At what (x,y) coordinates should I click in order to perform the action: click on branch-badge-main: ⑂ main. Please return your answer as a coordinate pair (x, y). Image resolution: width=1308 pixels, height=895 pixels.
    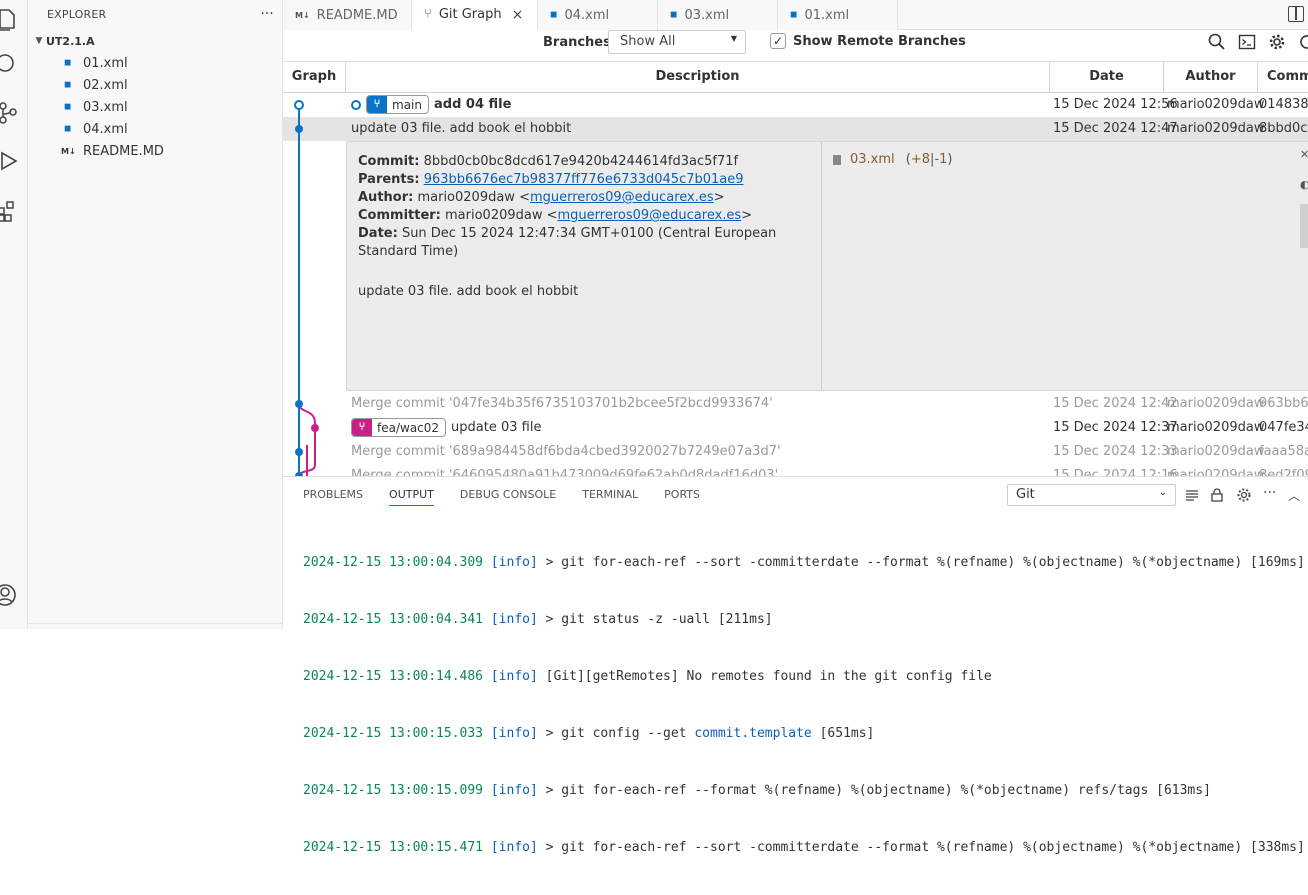
    Looking at the image, I should click on (397, 104).